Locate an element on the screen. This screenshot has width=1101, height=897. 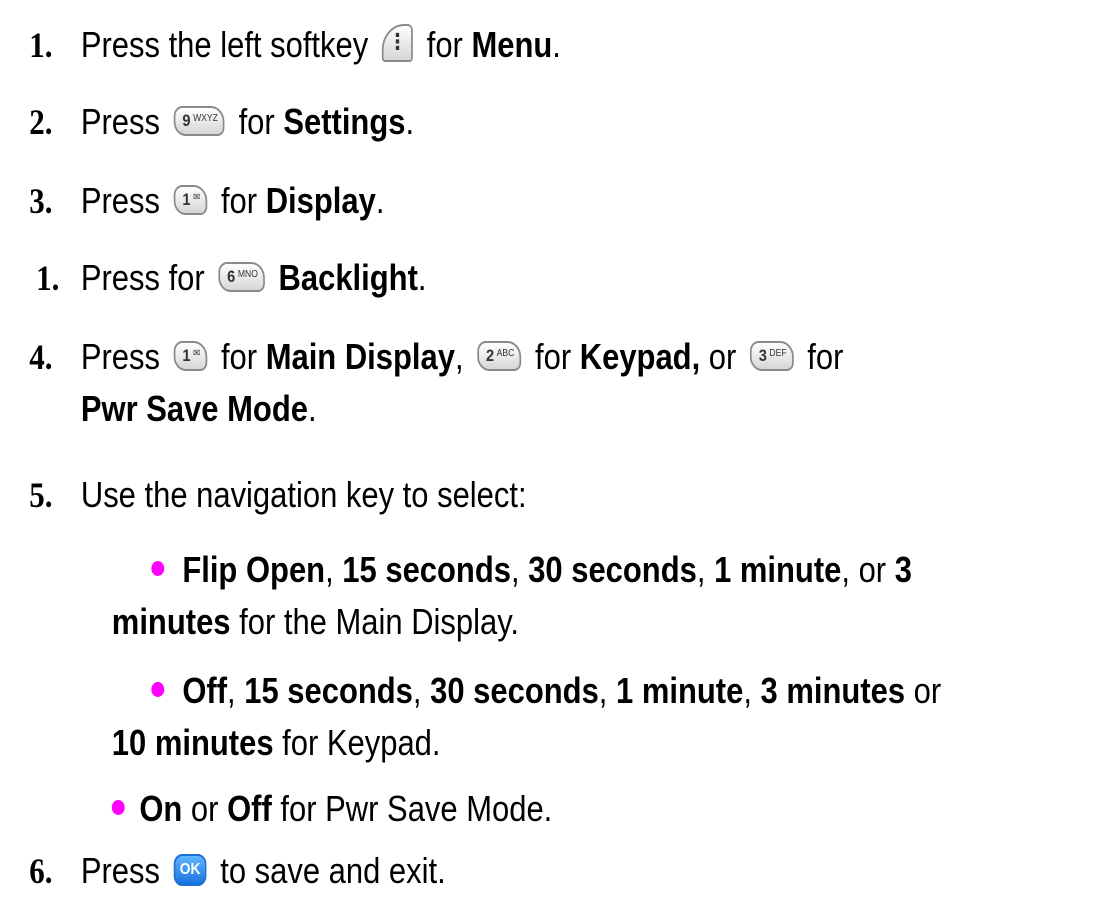
step-text: Press for 6 MNO Backlight. is located at coordinates (253, 277).